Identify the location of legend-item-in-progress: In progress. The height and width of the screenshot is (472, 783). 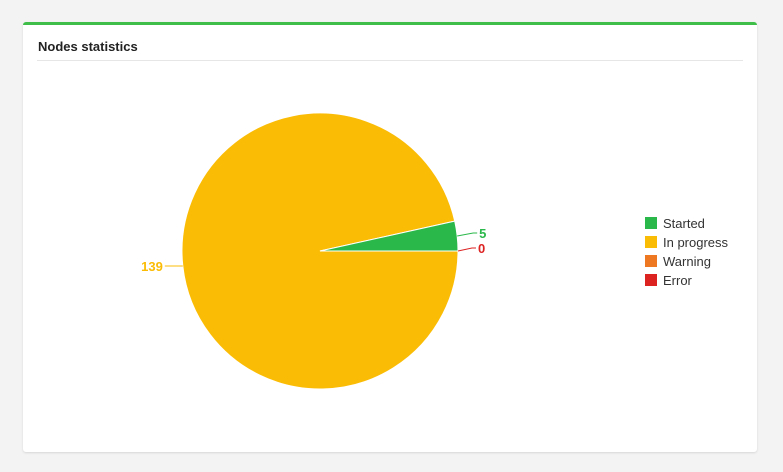
(687, 242).